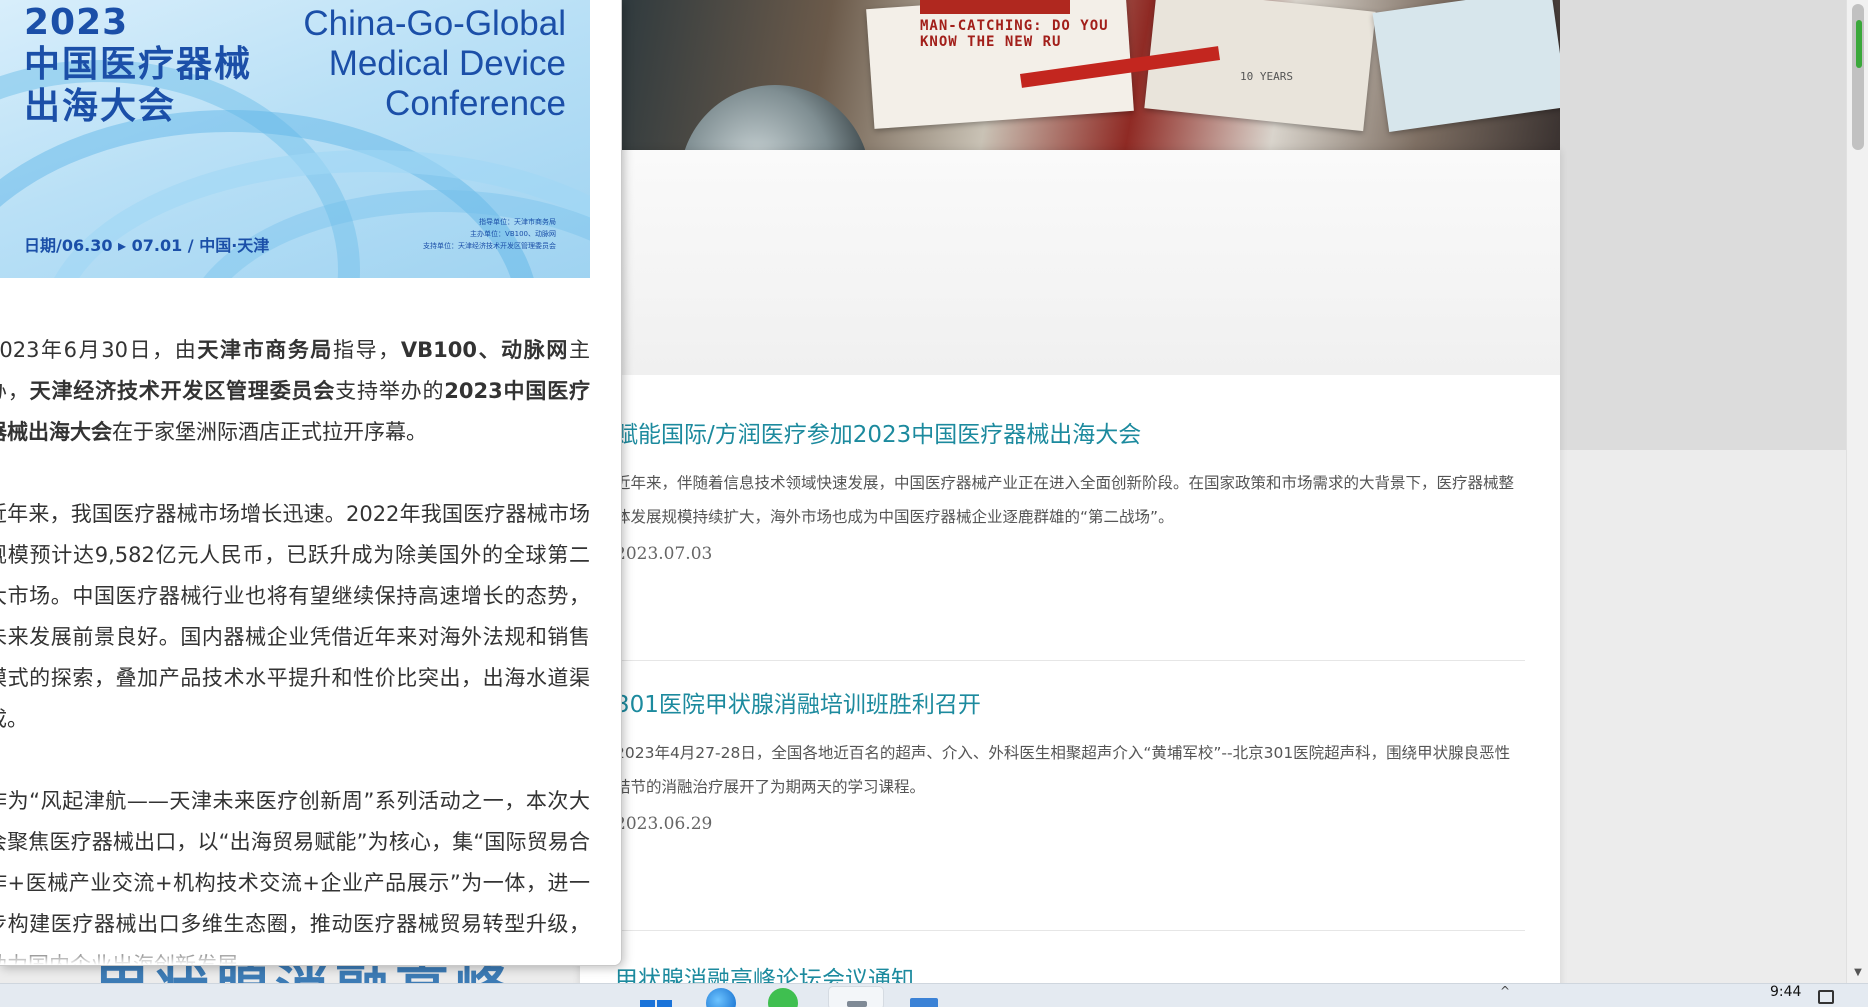  I want to click on banner-english-line: Conference, so click(475, 103).